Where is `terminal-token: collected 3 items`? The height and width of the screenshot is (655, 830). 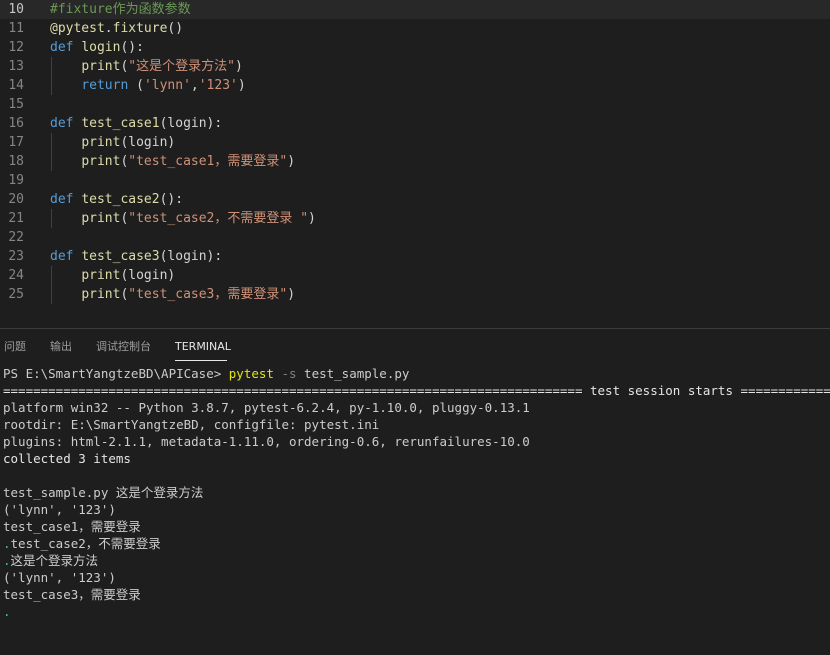 terminal-token: collected 3 items is located at coordinates (67, 458).